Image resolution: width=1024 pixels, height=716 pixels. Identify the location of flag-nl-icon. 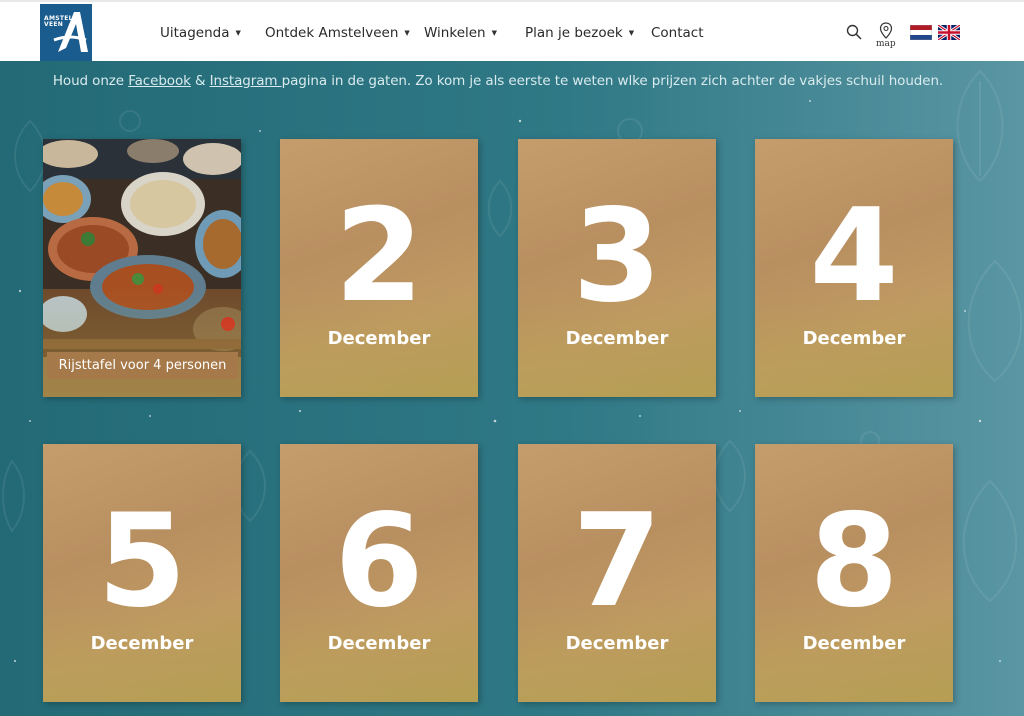
(920, 32).